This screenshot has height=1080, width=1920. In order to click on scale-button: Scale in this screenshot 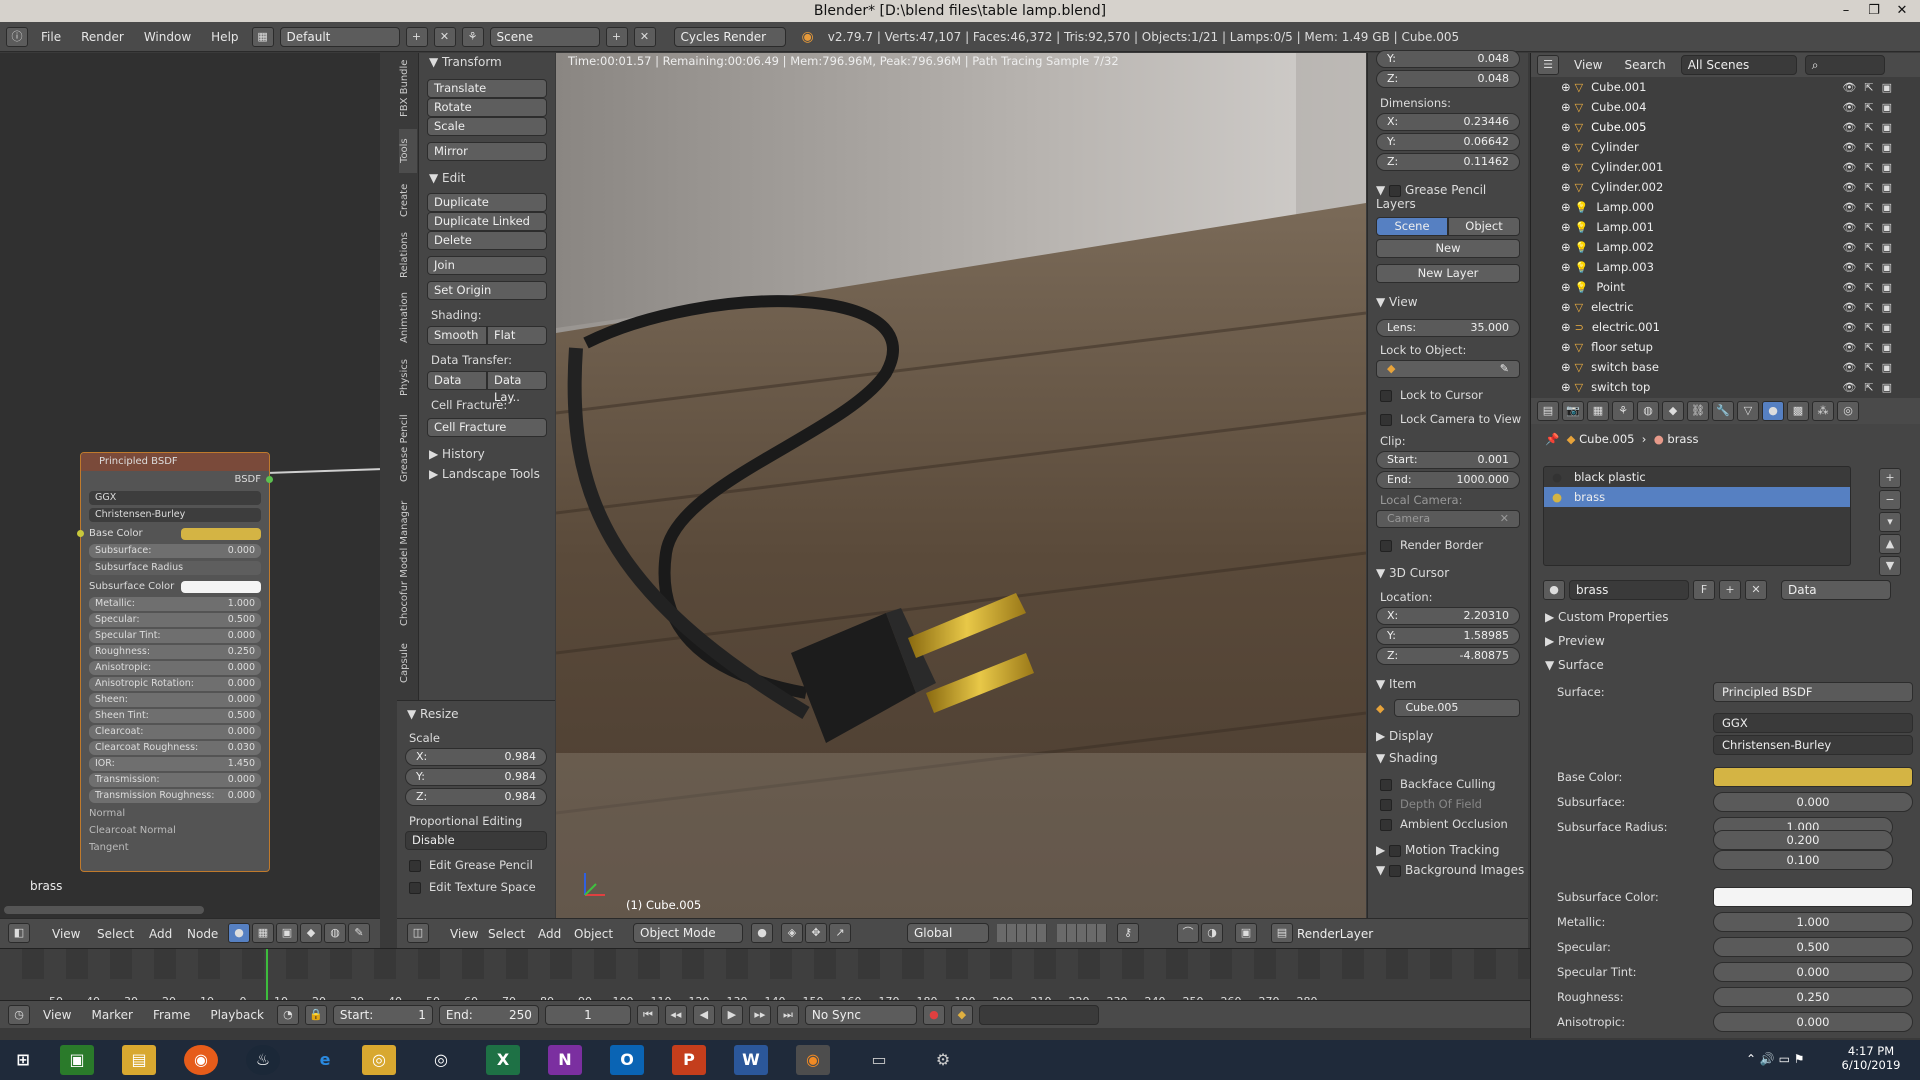, I will do `click(487, 126)`.